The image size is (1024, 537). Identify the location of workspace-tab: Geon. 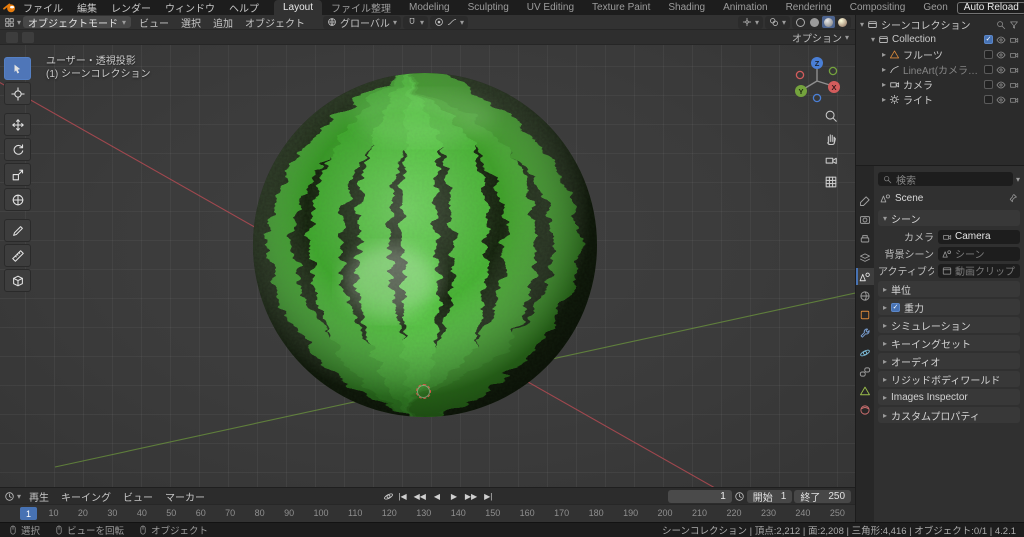
(935, 7).